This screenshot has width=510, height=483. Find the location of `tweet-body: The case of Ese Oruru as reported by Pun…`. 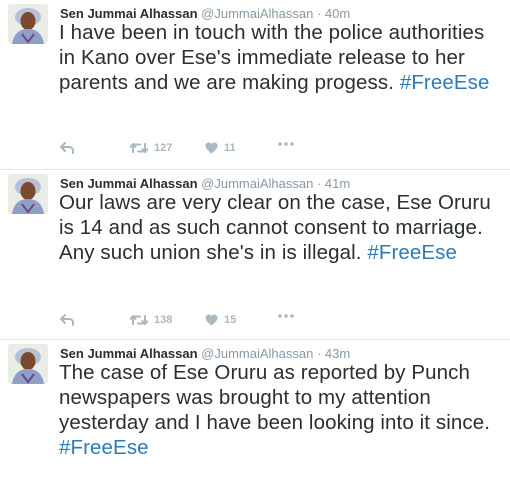

tweet-body: The case of Ese Oruru as reported by Pun… is located at coordinates (275, 397).